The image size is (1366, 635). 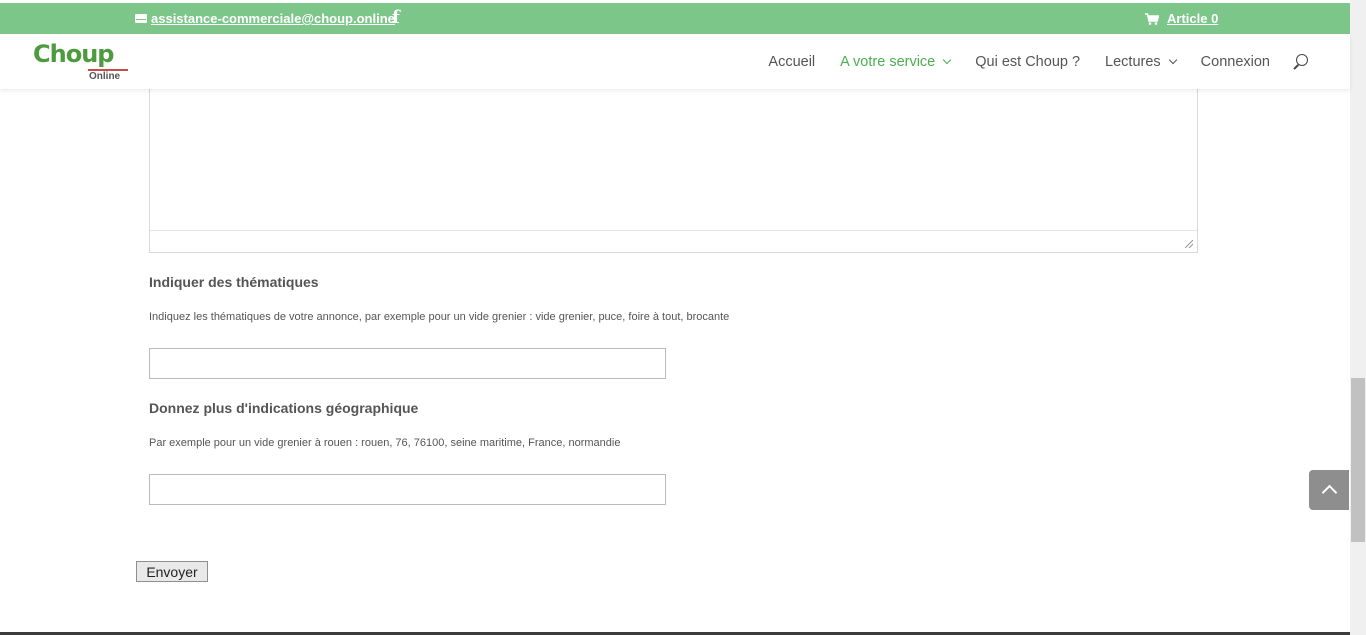 What do you see at coordinates (887, 62) in the screenshot?
I see `nav-label: A votre service` at bounding box center [887, 62].